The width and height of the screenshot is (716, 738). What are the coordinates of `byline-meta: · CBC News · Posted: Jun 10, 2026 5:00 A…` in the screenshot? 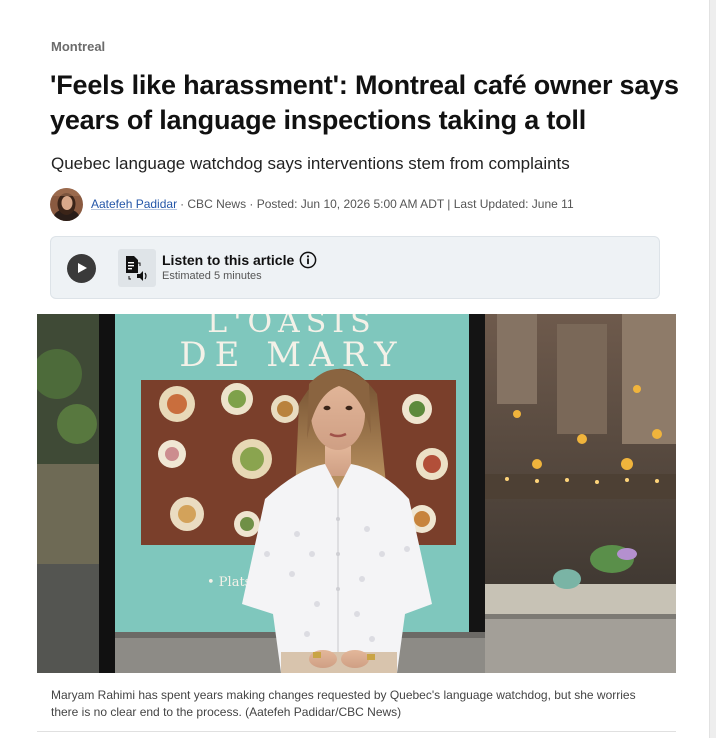 It's located at (377, 204).